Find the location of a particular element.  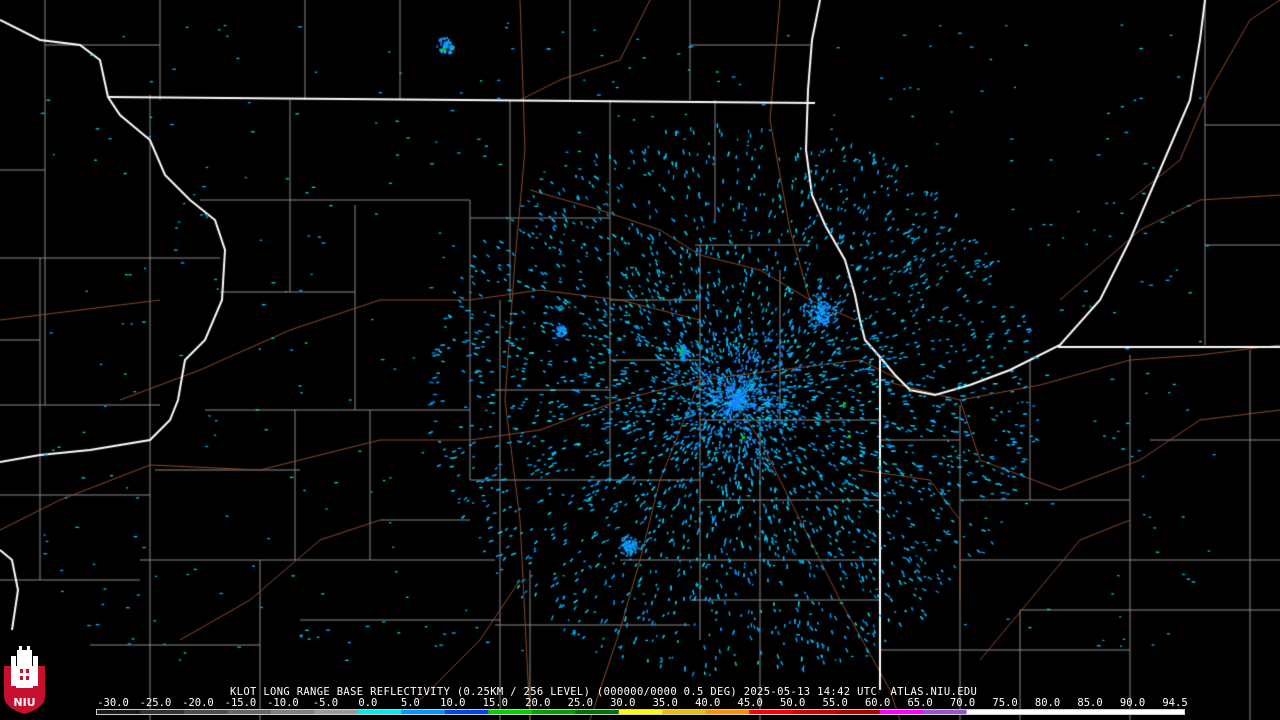

scale-label: 20.0 is located at coordinates (538, 703).